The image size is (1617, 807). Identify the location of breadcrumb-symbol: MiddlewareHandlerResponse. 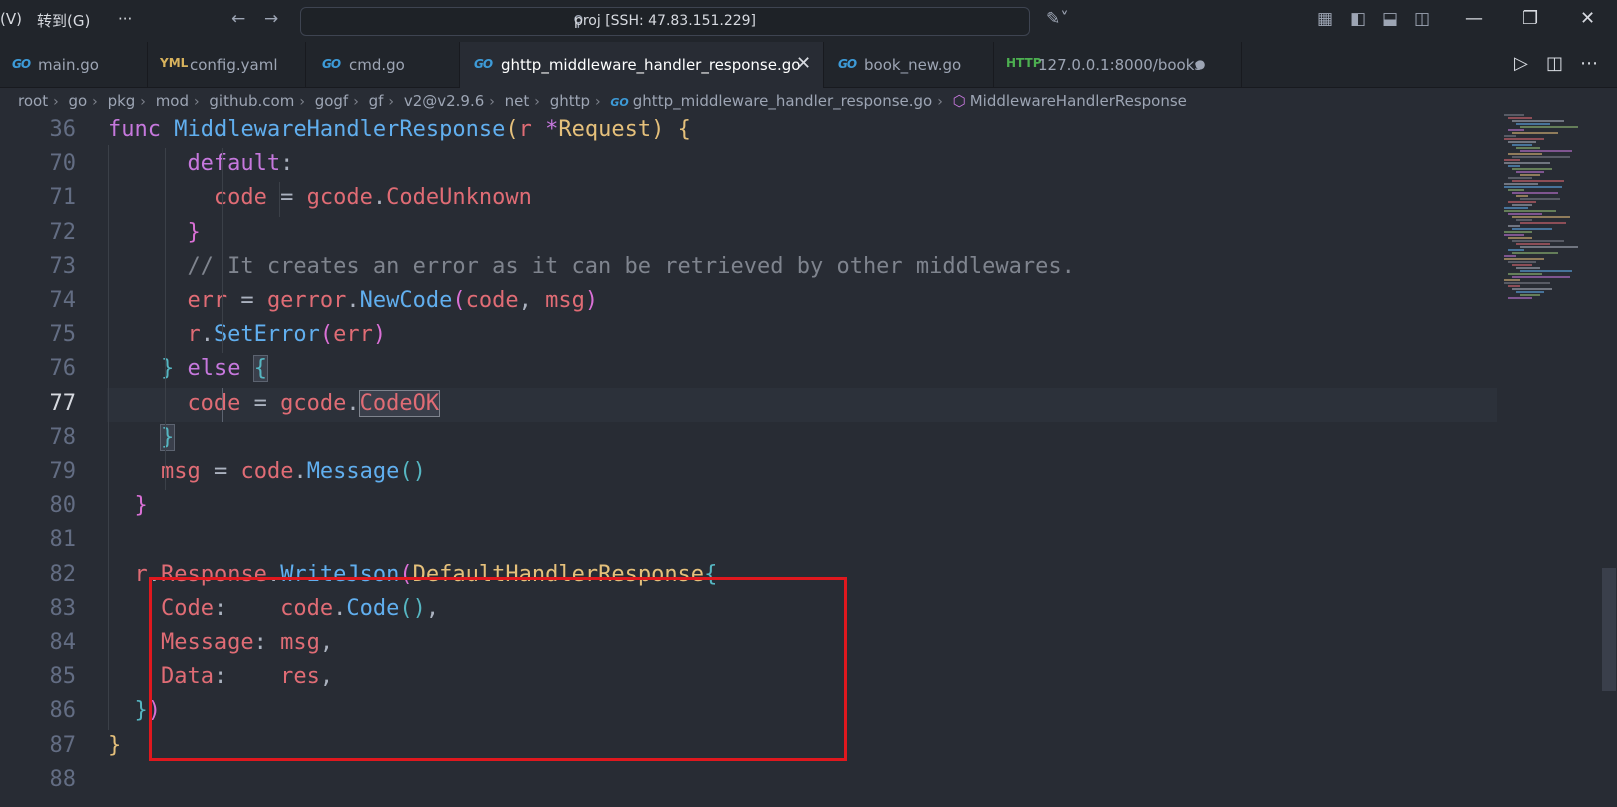
(1078, 101).